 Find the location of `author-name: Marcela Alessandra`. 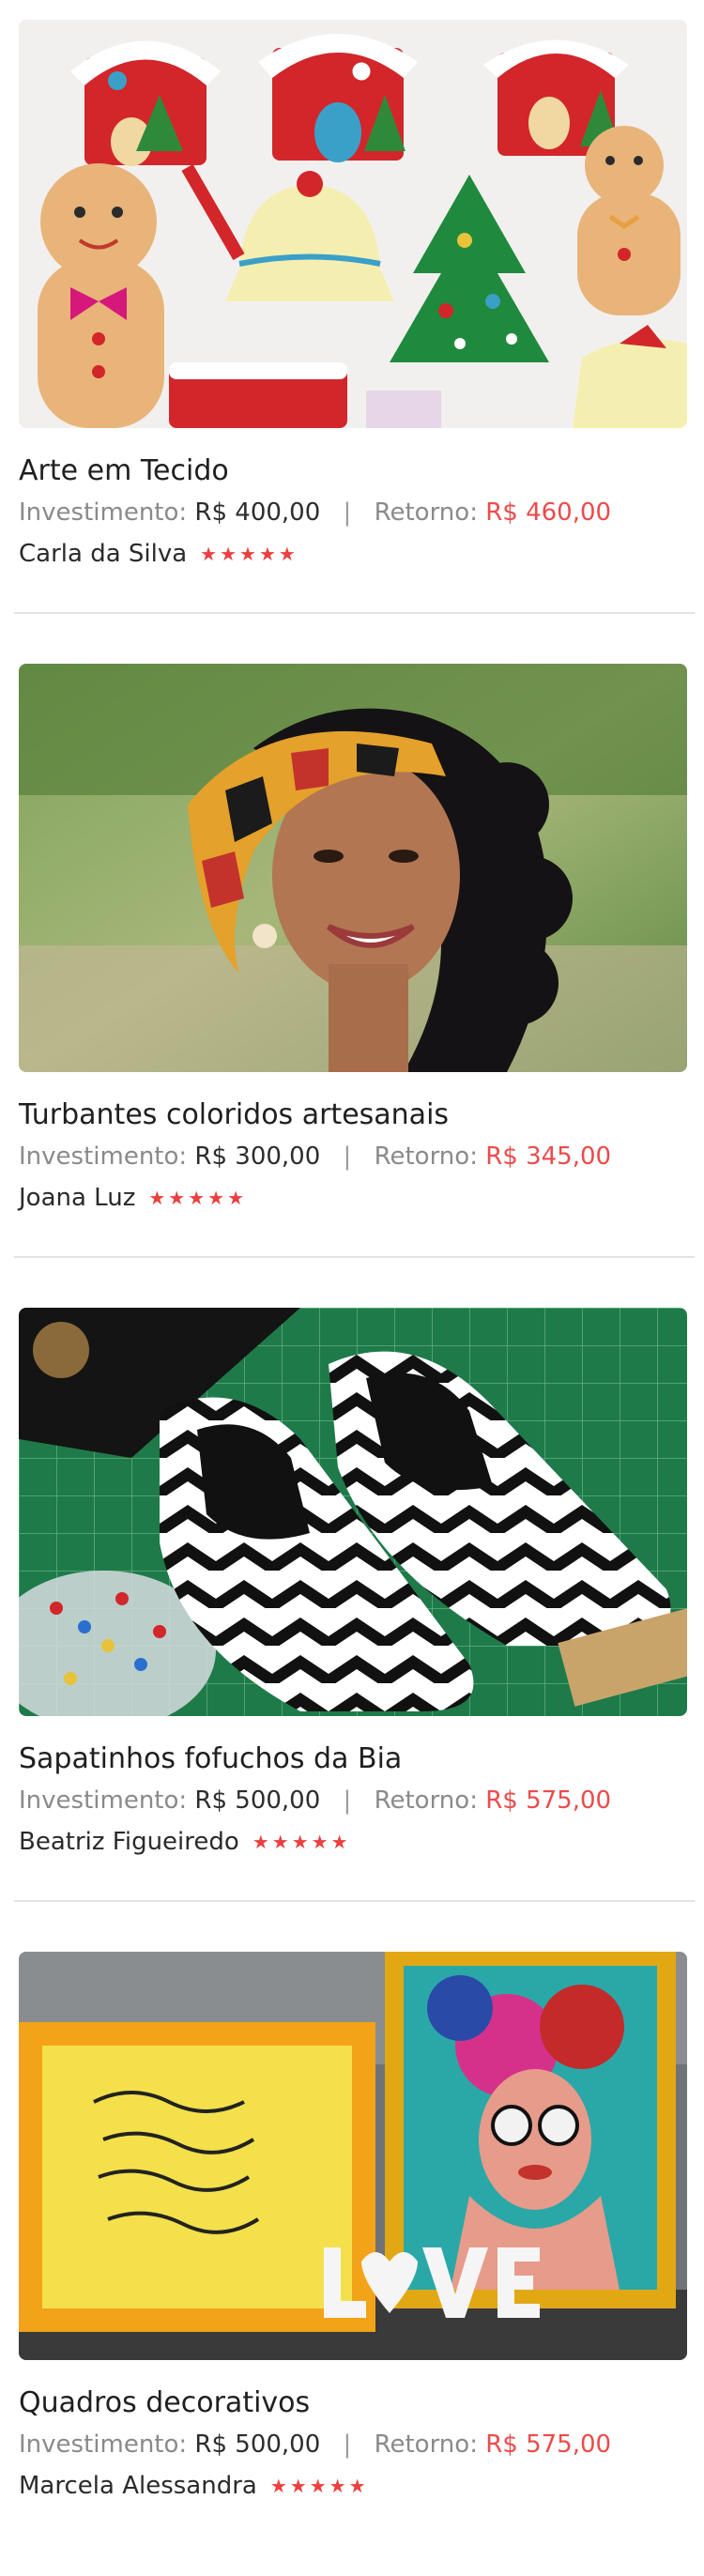

author-name: Marcela Alessandra is located at coordinates (138, 2486).